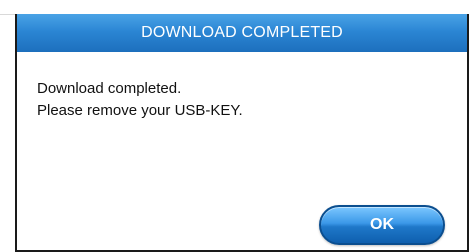  Describe the element at coordinates (140, 110) in the screenshot. I see `message-line-2: Please remove your USB-KEY.` at that location.